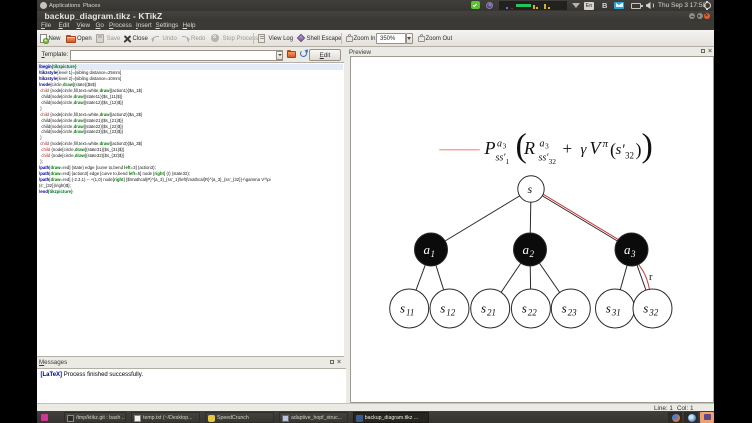 The width and height of the screenshot is (752, 423). Describe the element at coordinates (620, 150) in the screenshot. I see `svg-text: s′` at that location.